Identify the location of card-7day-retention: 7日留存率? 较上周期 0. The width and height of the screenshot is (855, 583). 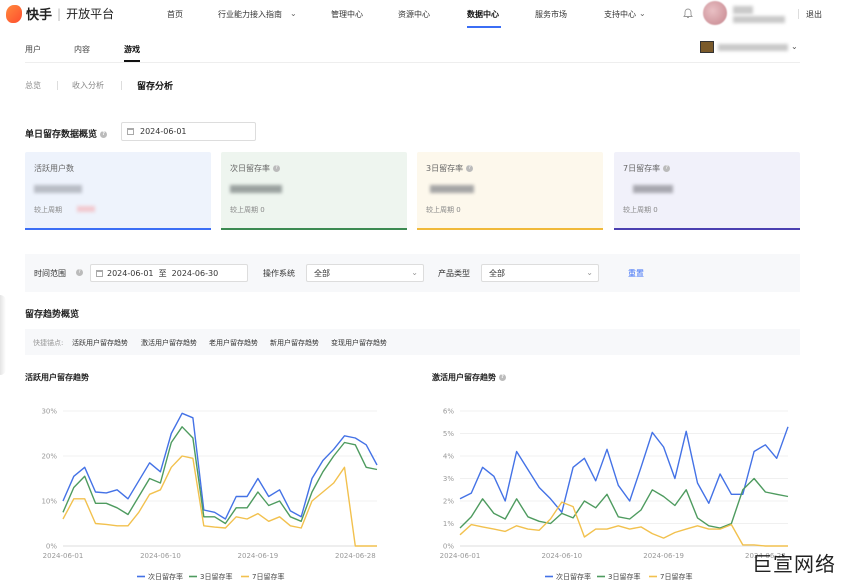
(707, 191).